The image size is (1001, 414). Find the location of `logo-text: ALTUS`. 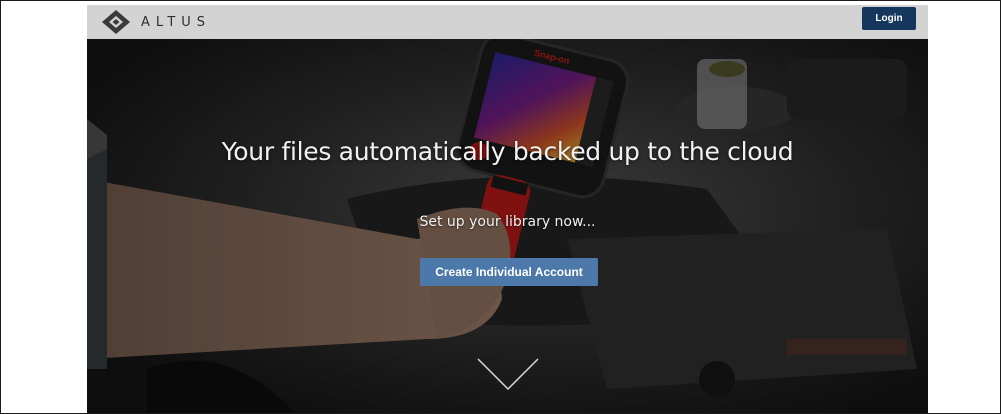

logo-text: ALTUS is located at coordinates (176, 22).